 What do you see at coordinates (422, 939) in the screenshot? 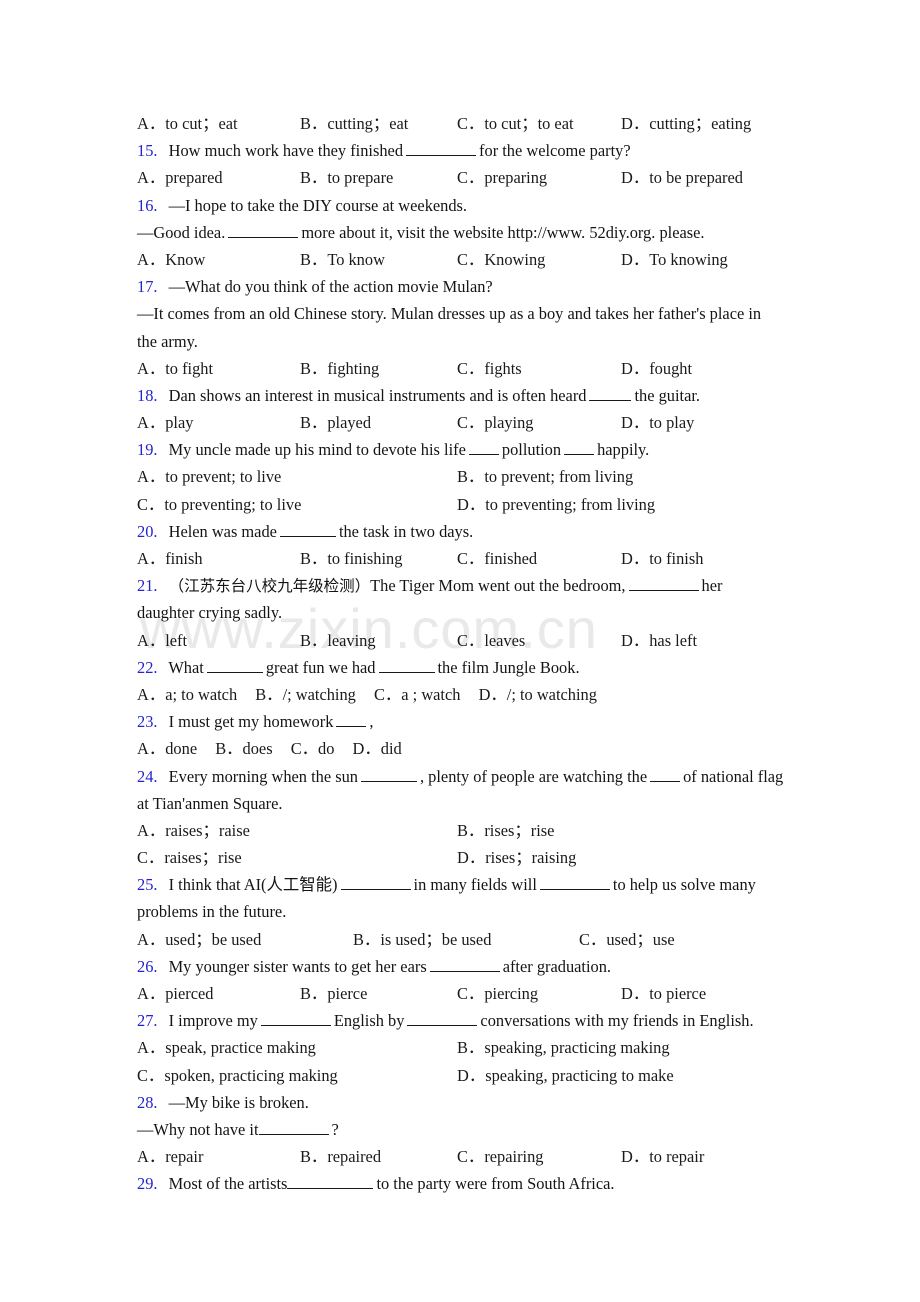
I see `option-b: B．is used；be used` at bounding box center [422, 939].